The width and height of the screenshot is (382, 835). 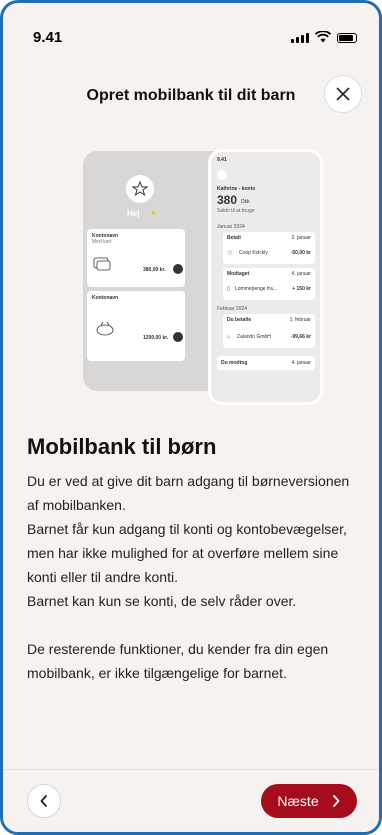 I want to click on status-bar: 9.41, so click(x=191, y=33).